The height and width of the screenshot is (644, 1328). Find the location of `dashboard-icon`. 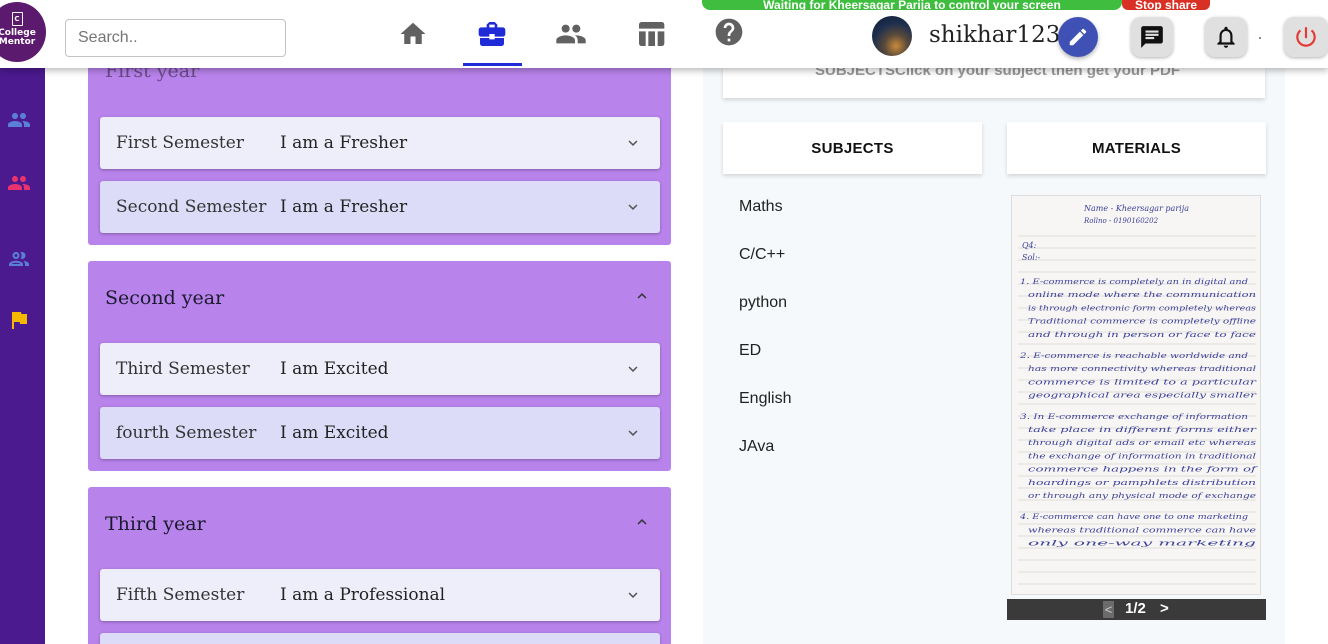

dashboard-icon is located at coordinates (652, 34).